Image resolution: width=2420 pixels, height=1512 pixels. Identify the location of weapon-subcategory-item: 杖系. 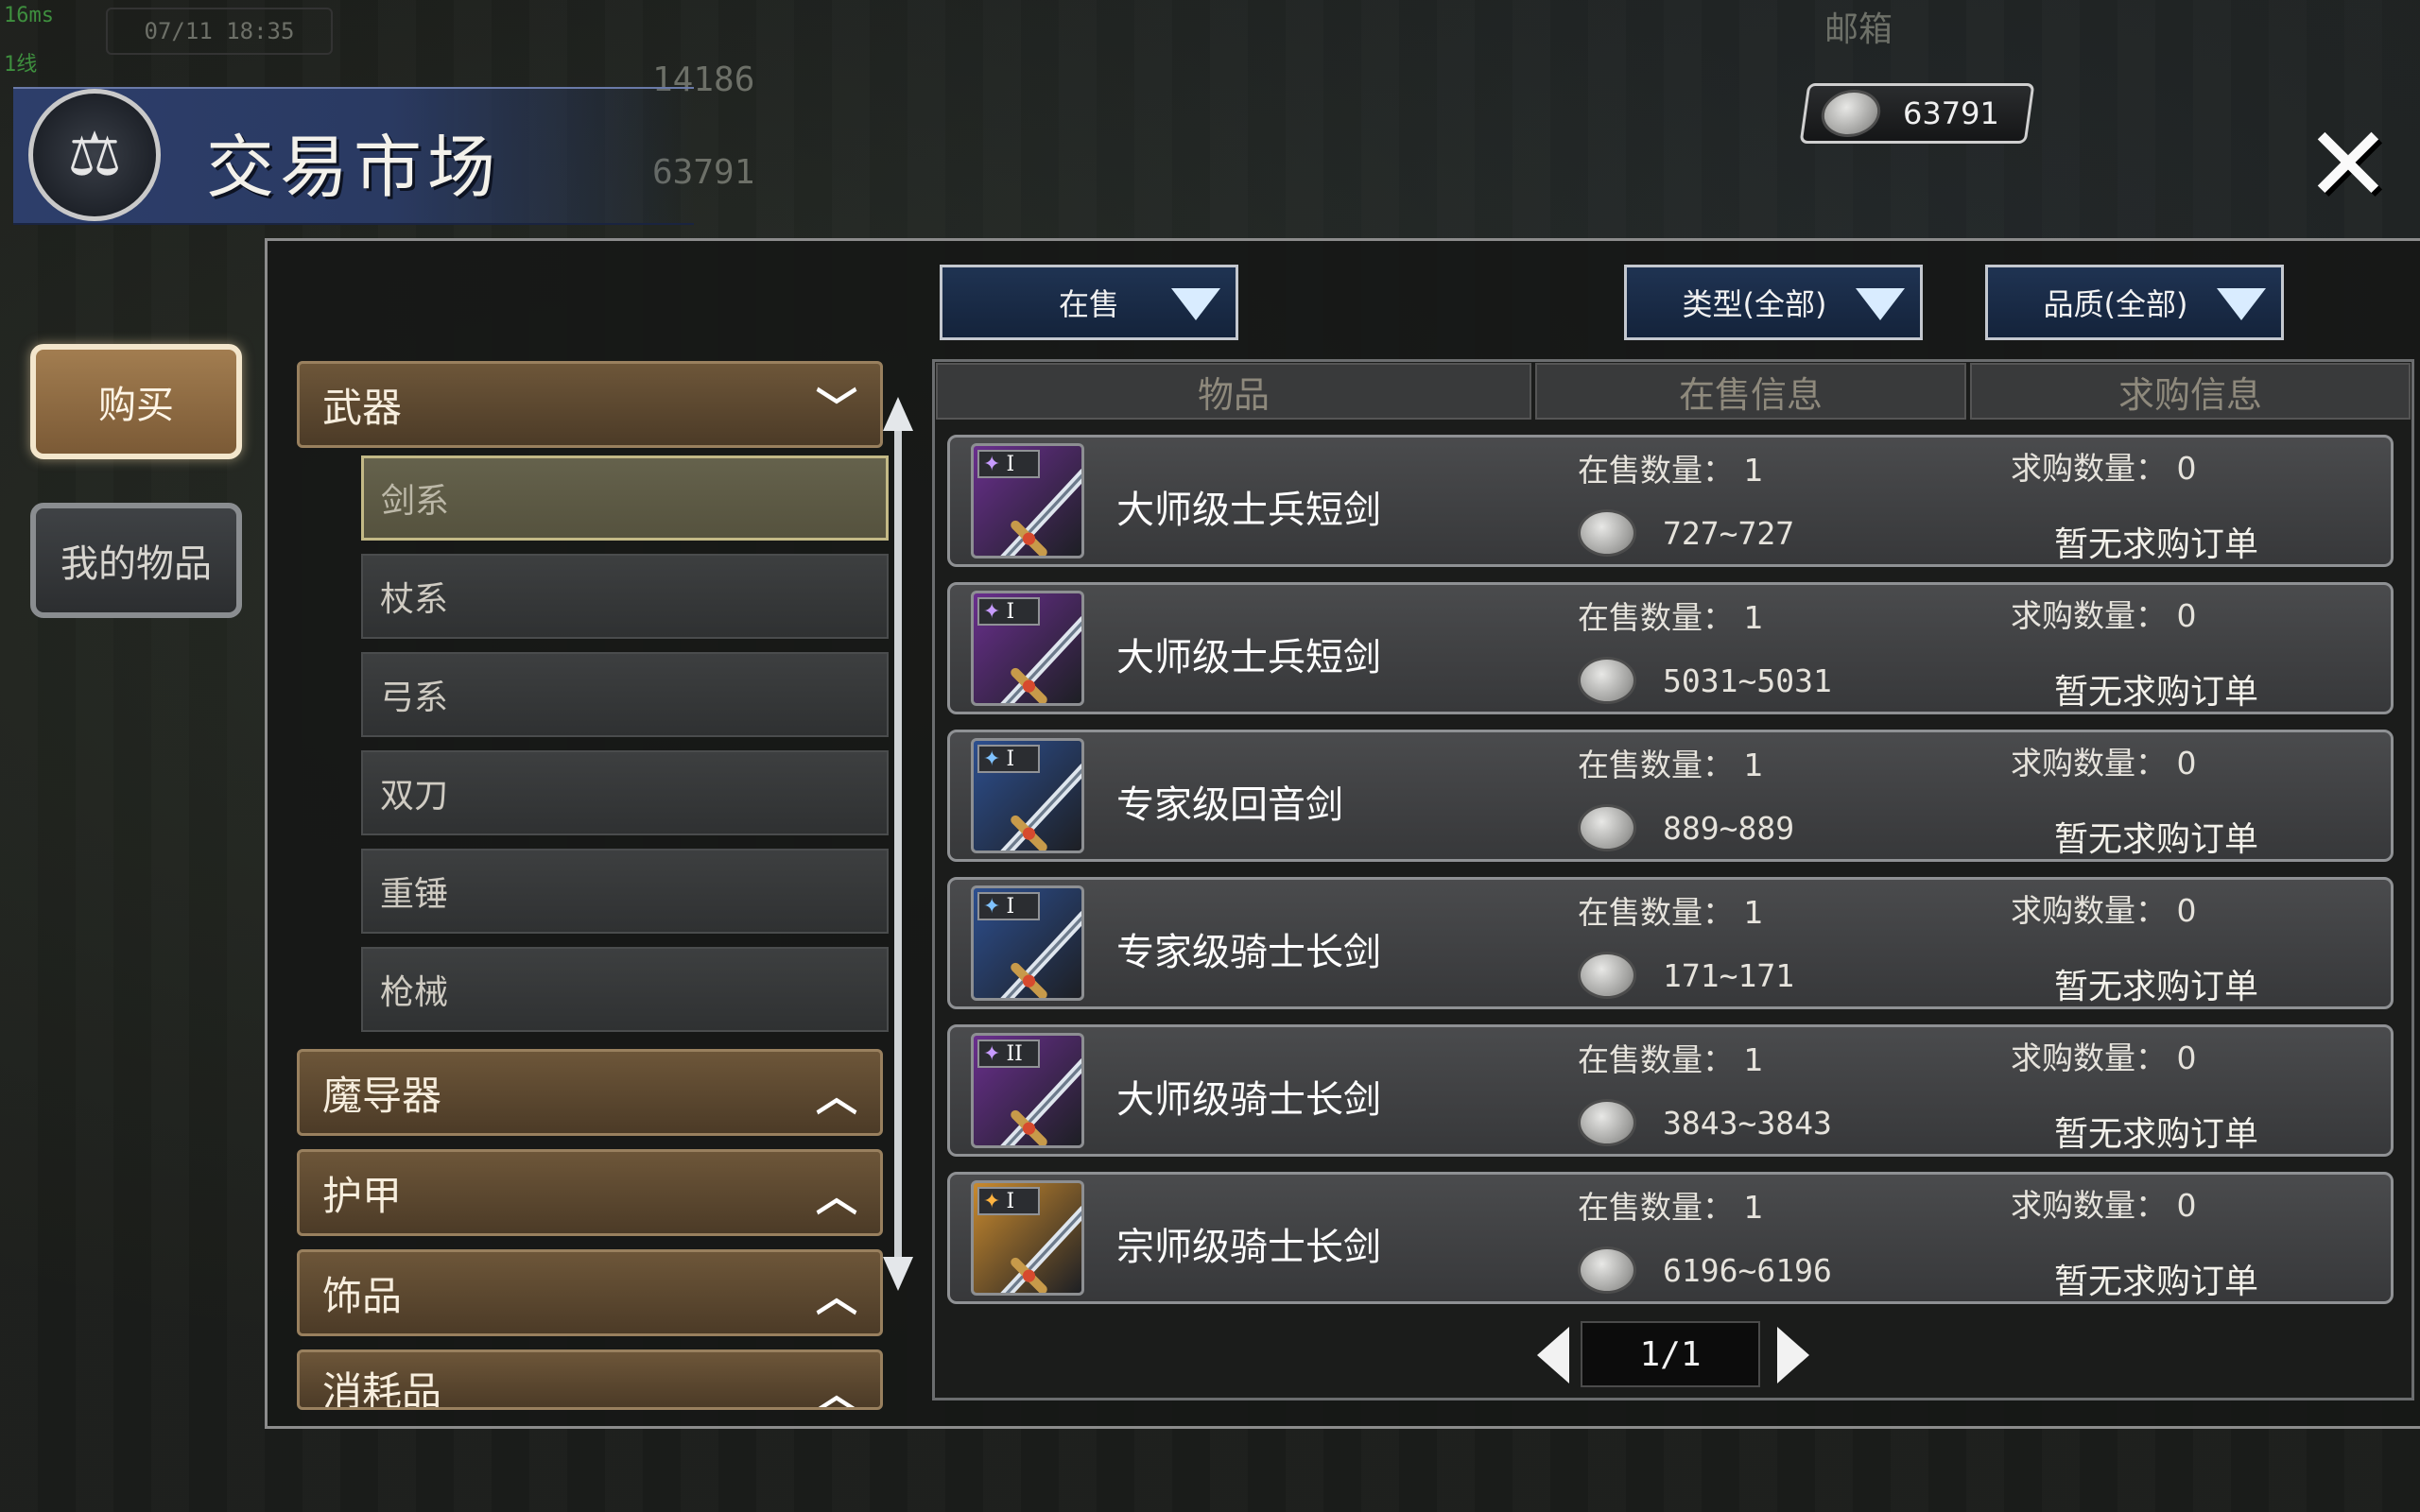
(625, 596).